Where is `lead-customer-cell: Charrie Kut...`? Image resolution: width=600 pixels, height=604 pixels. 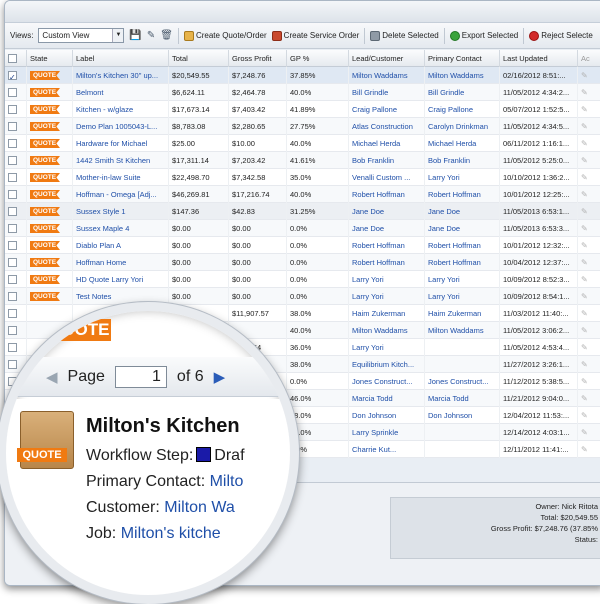
lead-customer-cell: Charrie Kut... is located at coordinates (387, 449).